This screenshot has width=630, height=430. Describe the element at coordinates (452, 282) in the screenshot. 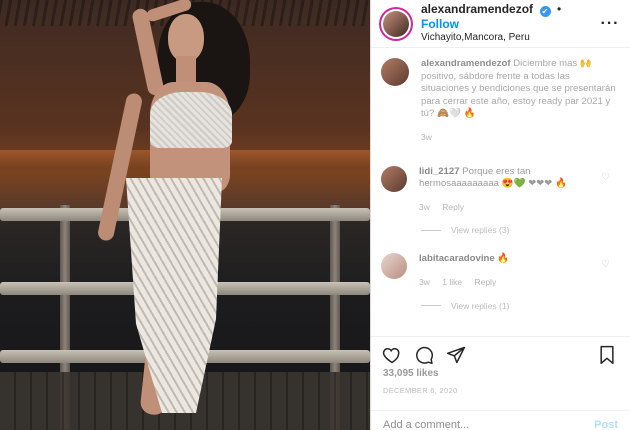

I see `comment-likes: 1 like` at that location.